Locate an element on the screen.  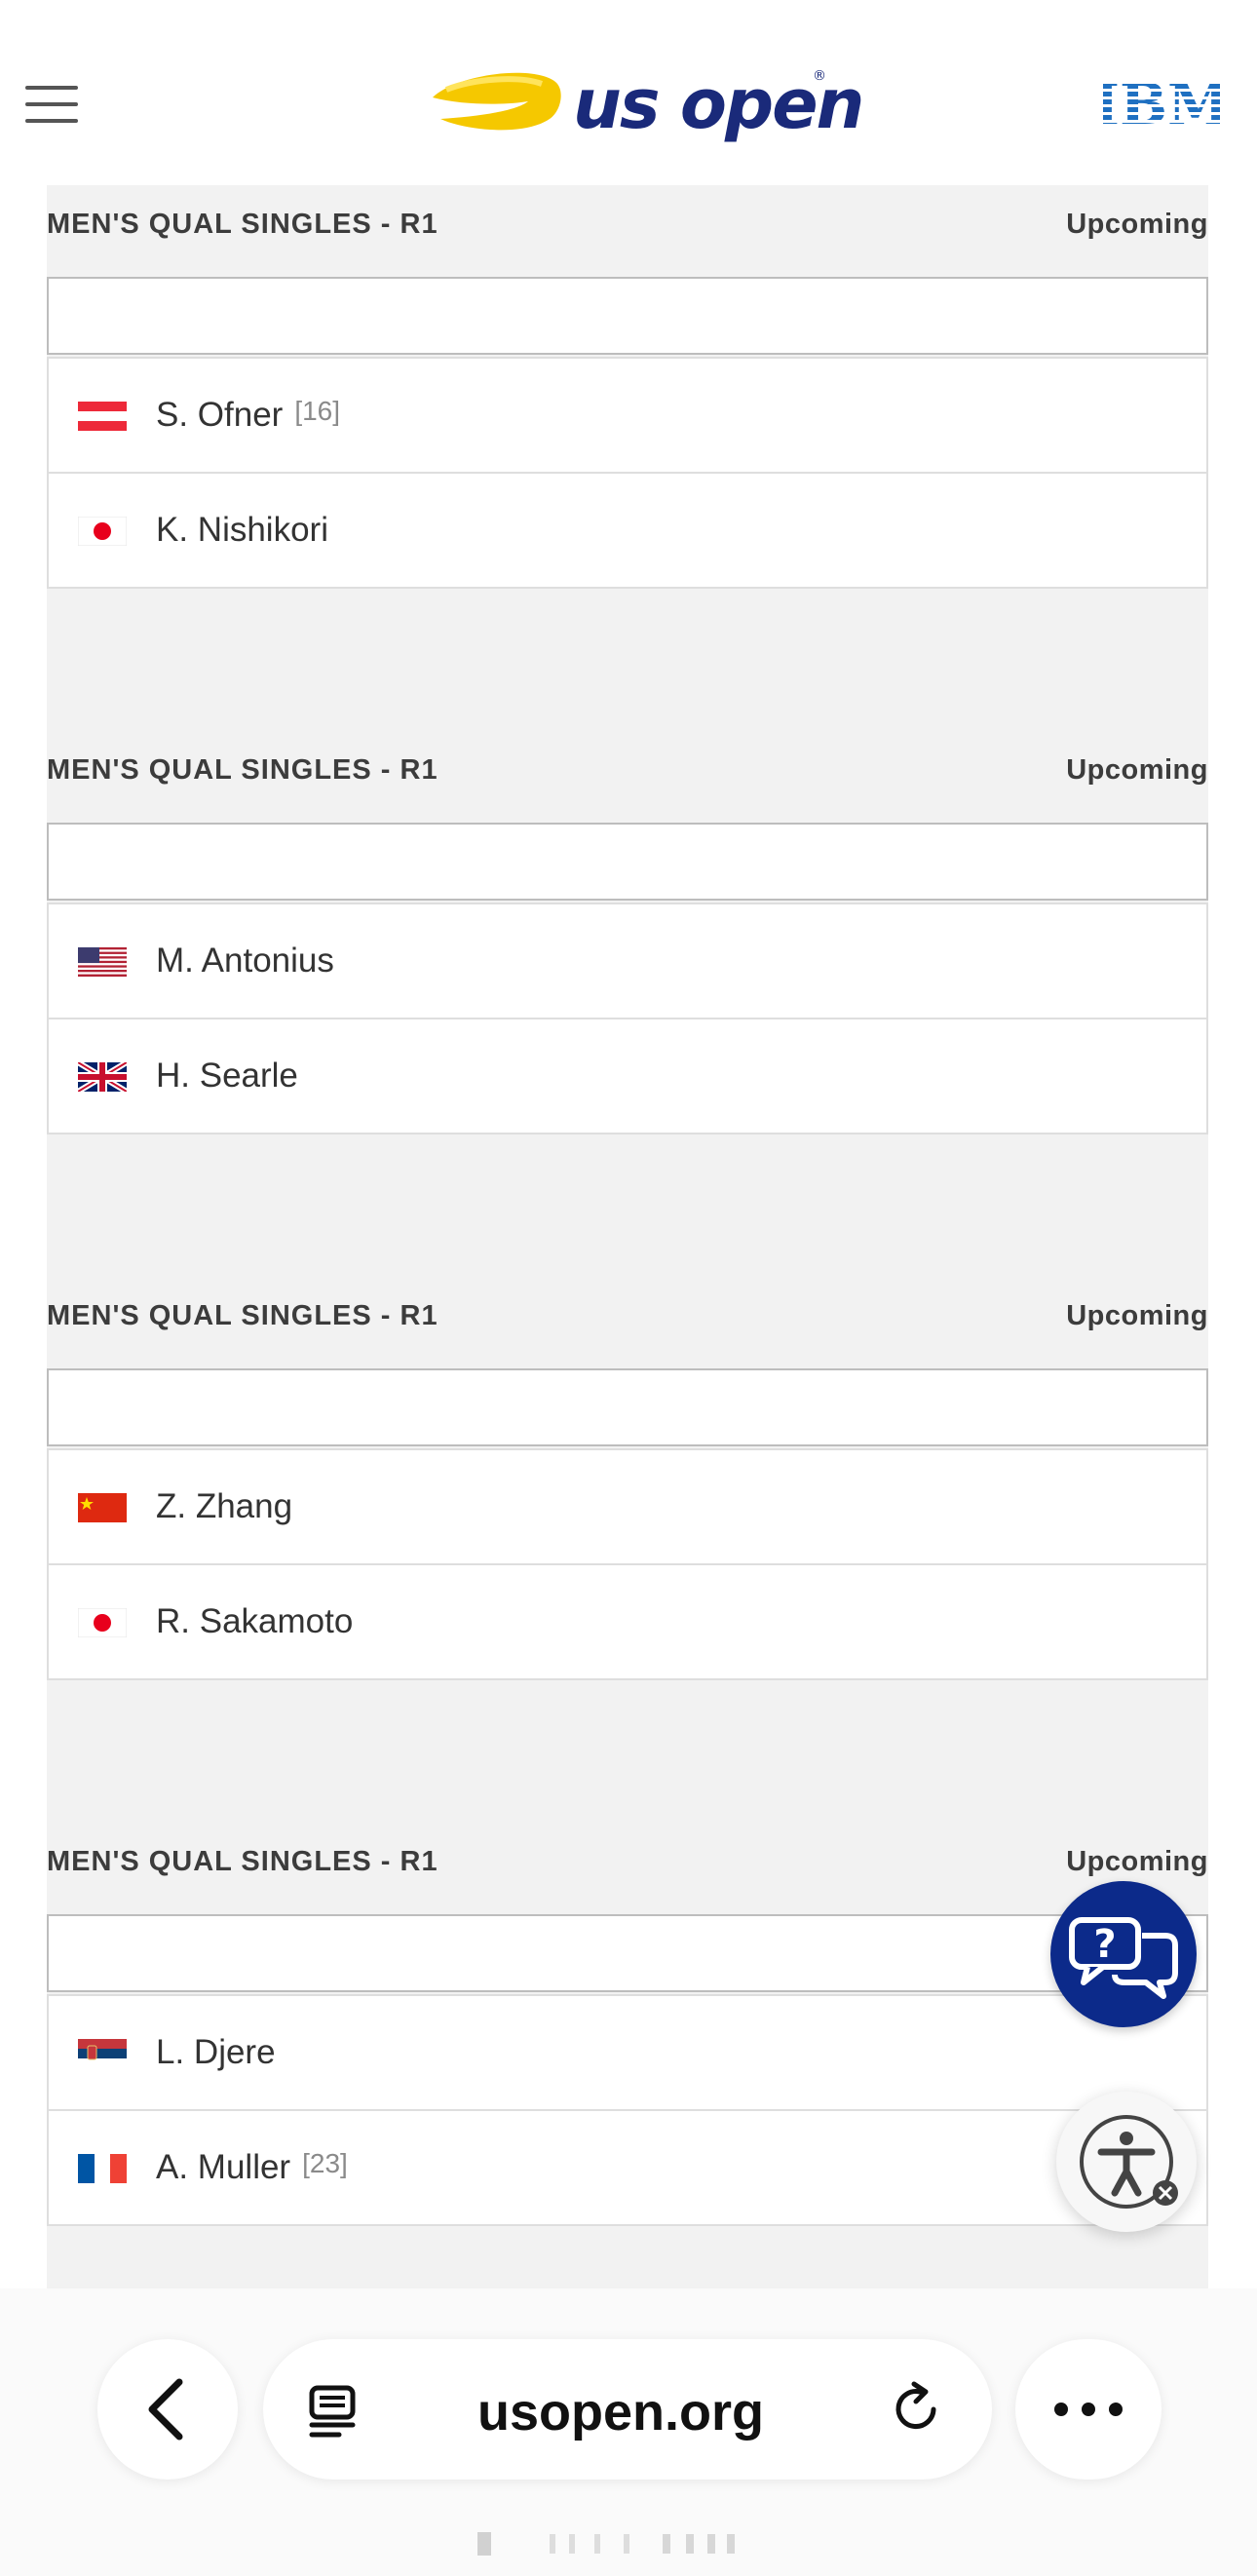
player-row: L. Djere is located at coordinates (627, 2053).